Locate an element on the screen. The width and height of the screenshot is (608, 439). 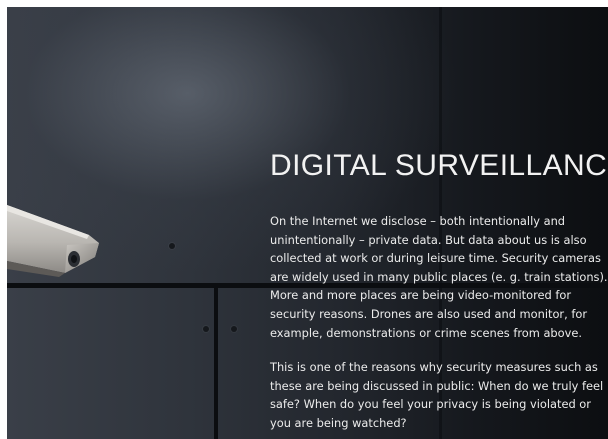
security-camera-icon is located at coordinates (53, 241).